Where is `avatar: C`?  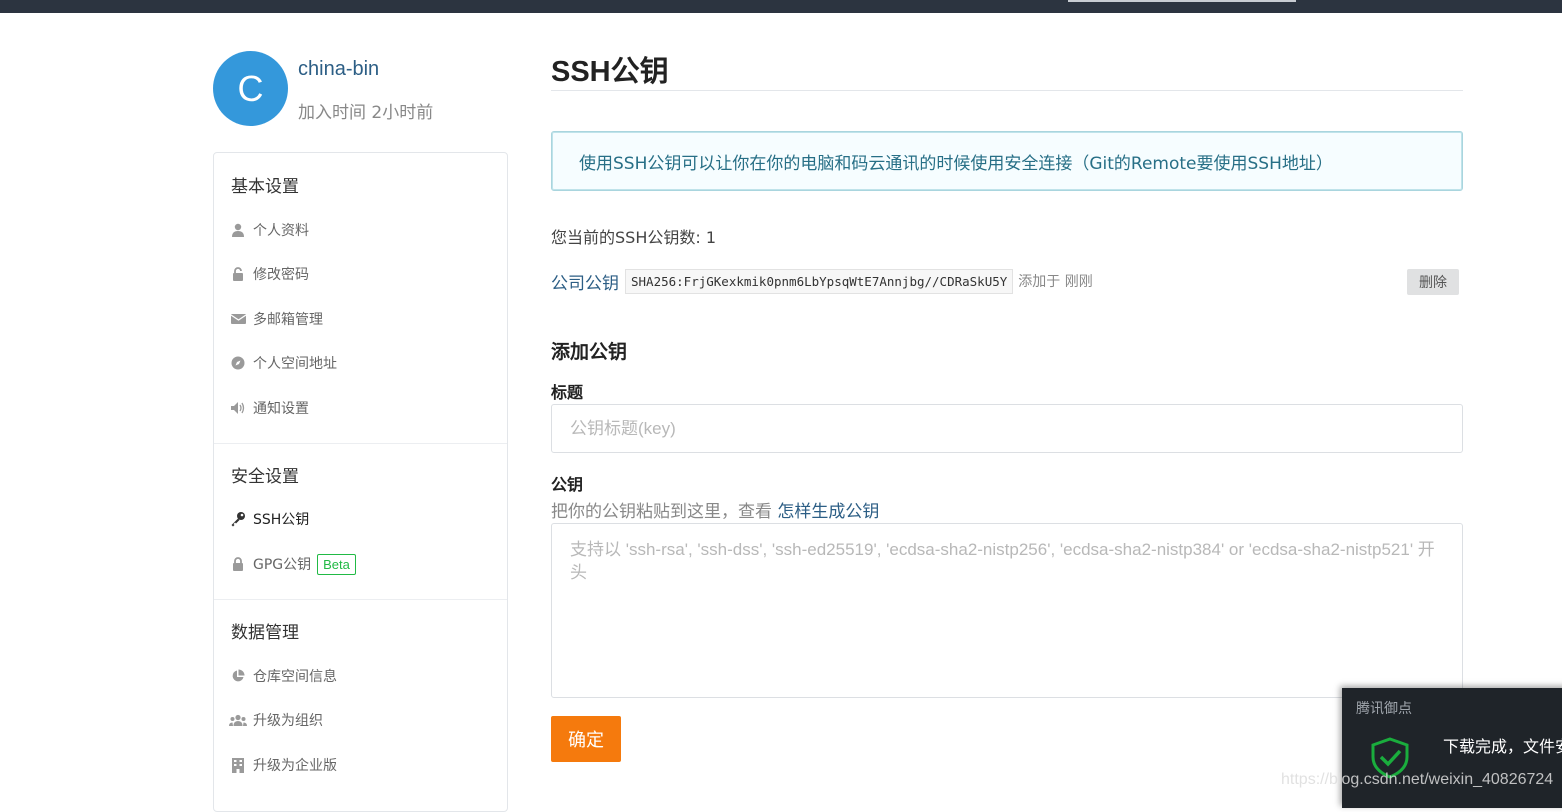 avatar: C is located at coordinates (250, 88).